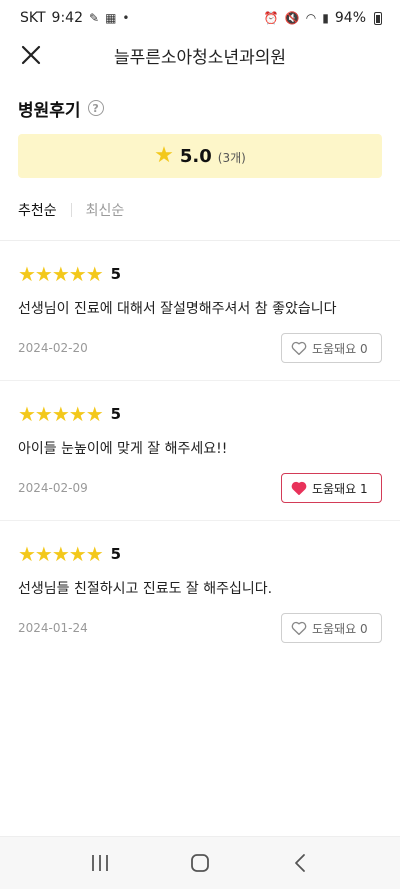 The image size is (400, 889). What do you see at coordinates (200, 488) in the screenshot?
I see `review-footer: 2024-02-09 도움돼요 1` at bounding box center [200, 488].